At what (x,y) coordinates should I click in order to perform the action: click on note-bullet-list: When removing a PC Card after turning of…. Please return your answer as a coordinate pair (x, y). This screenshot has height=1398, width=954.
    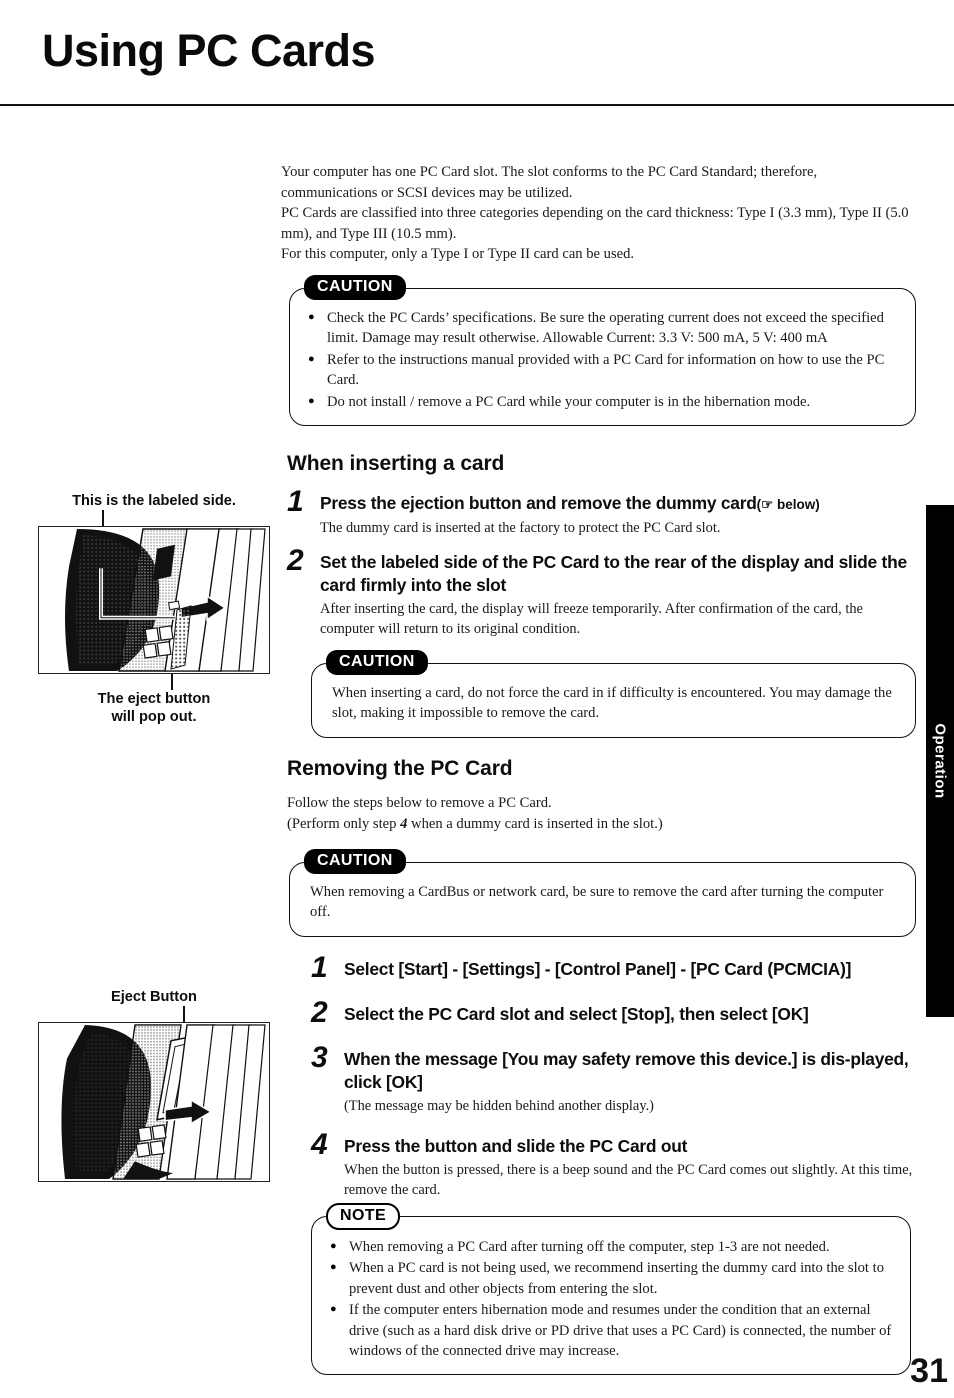
    Looking at the image, I should click on (613, 1298).